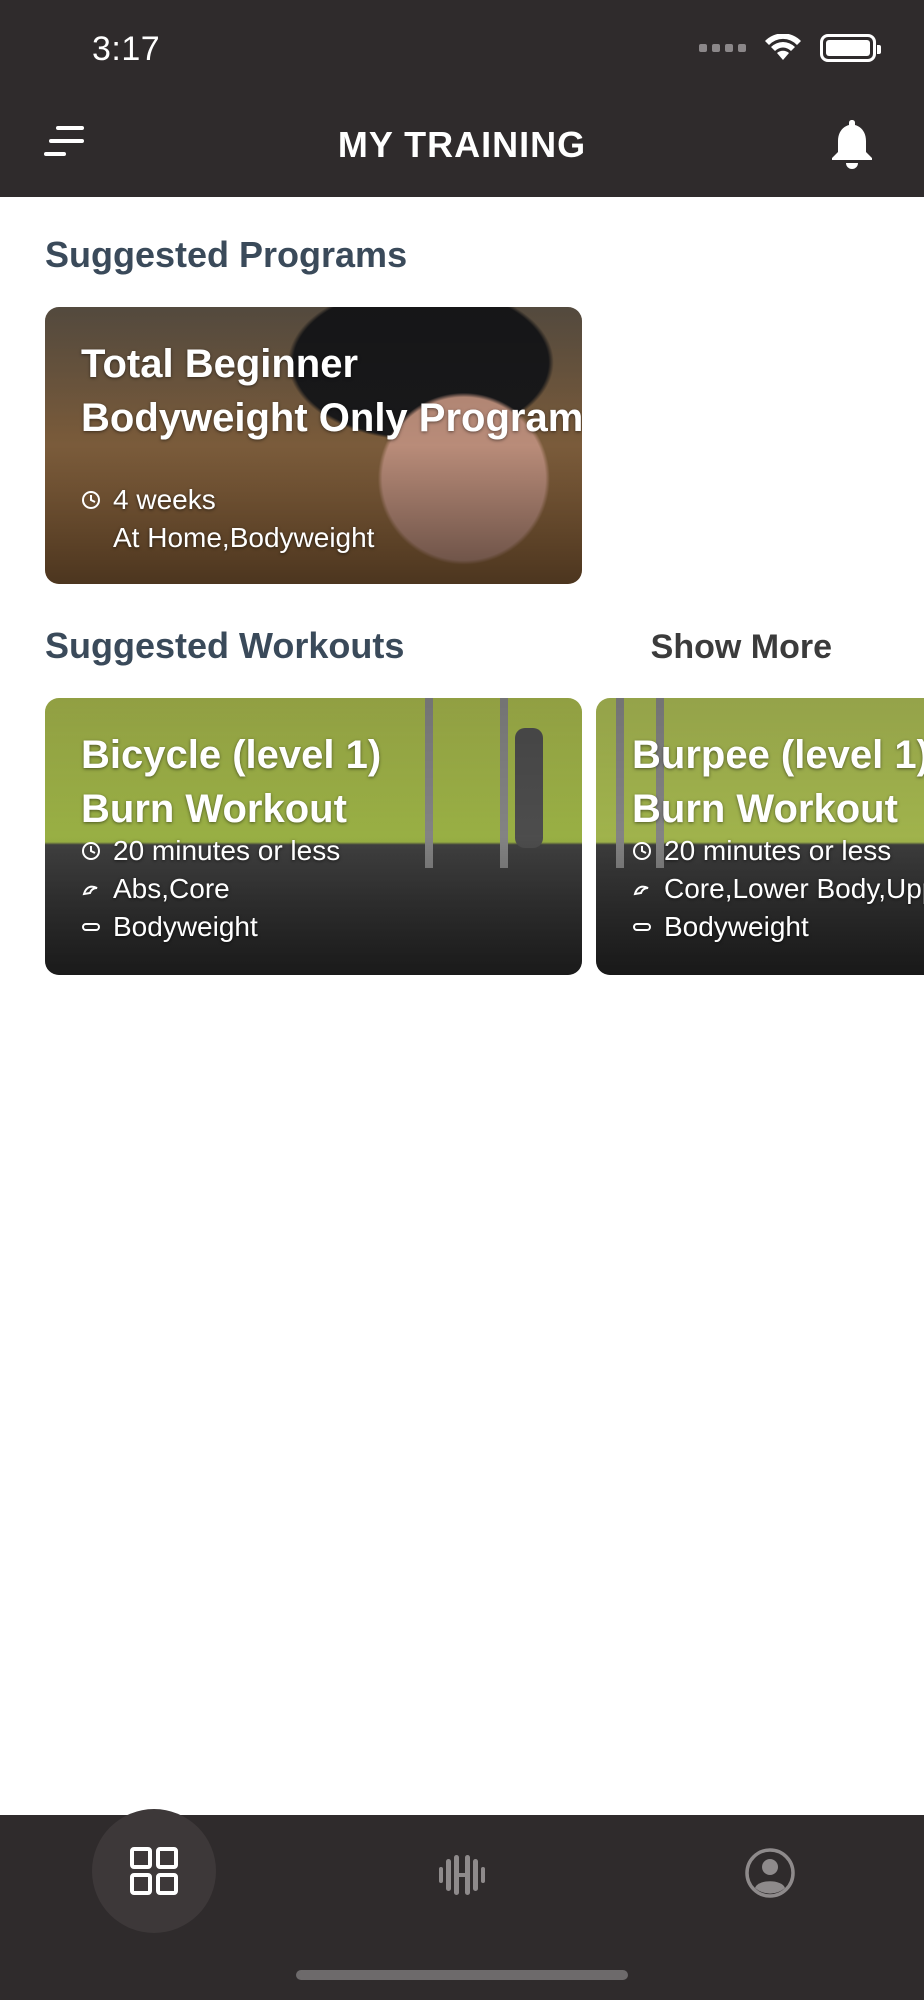  I want to click on workout-muscles: Abs,Core, so click(171, 888).